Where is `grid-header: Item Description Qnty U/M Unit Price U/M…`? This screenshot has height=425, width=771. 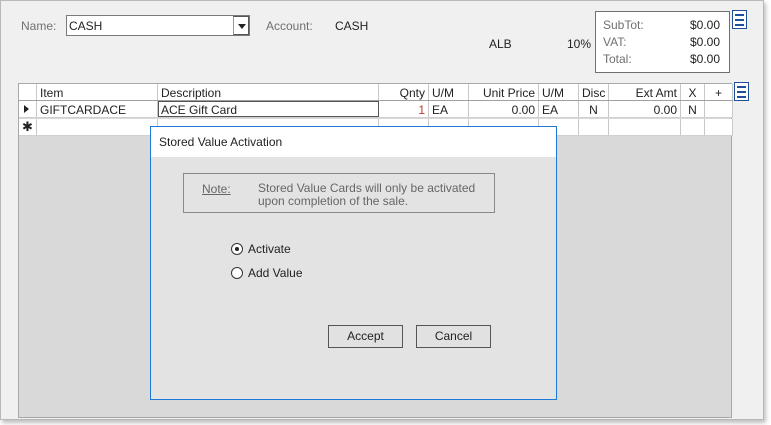 grid-header: Item Description Qnty U/M Unit Price U/M… is located at coordinates (376, 92).